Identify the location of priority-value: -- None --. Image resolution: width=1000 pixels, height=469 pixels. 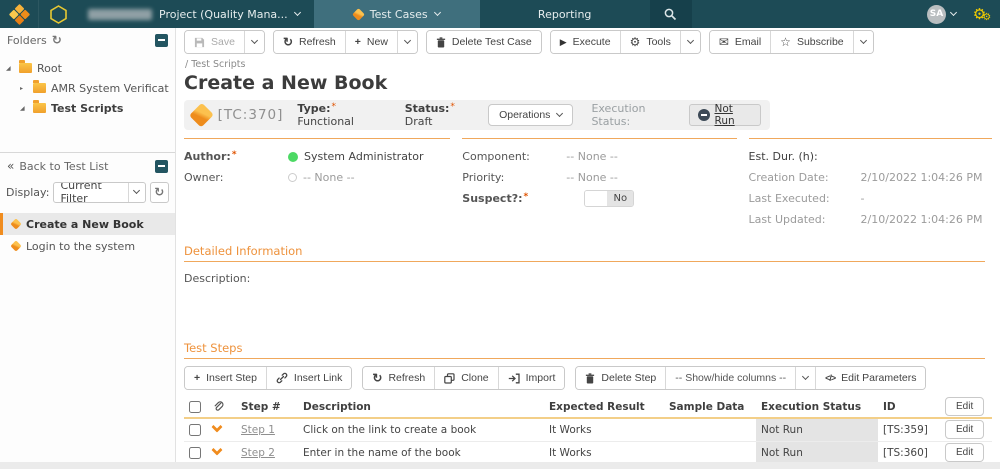
(592, 177).